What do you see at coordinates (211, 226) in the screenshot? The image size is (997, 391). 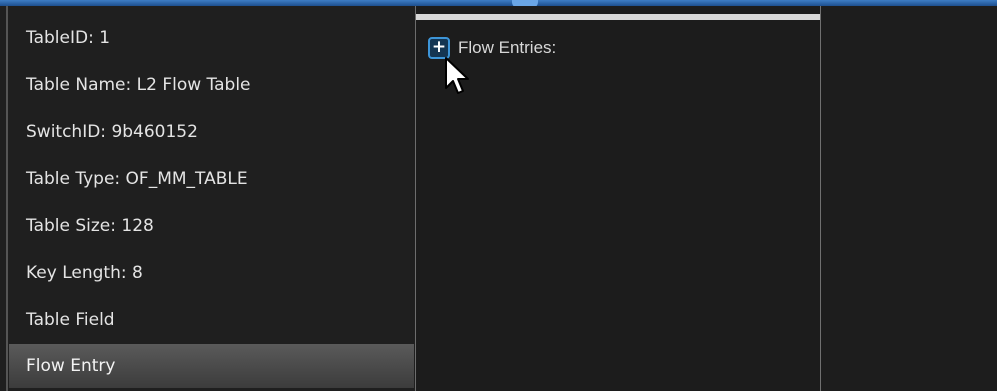 I see `property-table-size: Table Size: 128` at bounding box center [211, 226].